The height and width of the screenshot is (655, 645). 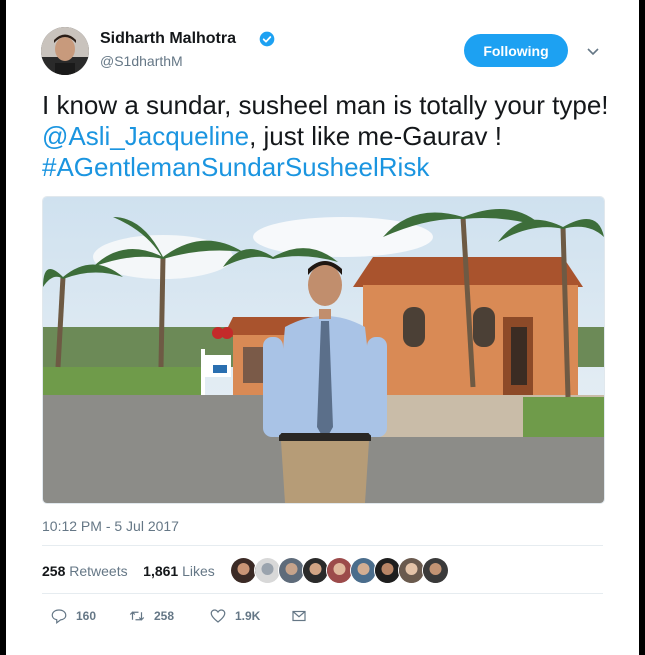 What do you see at coordinates (86, 616) in the screenshot?
I see `reply-count: 160` at bounding box center [86, 616].